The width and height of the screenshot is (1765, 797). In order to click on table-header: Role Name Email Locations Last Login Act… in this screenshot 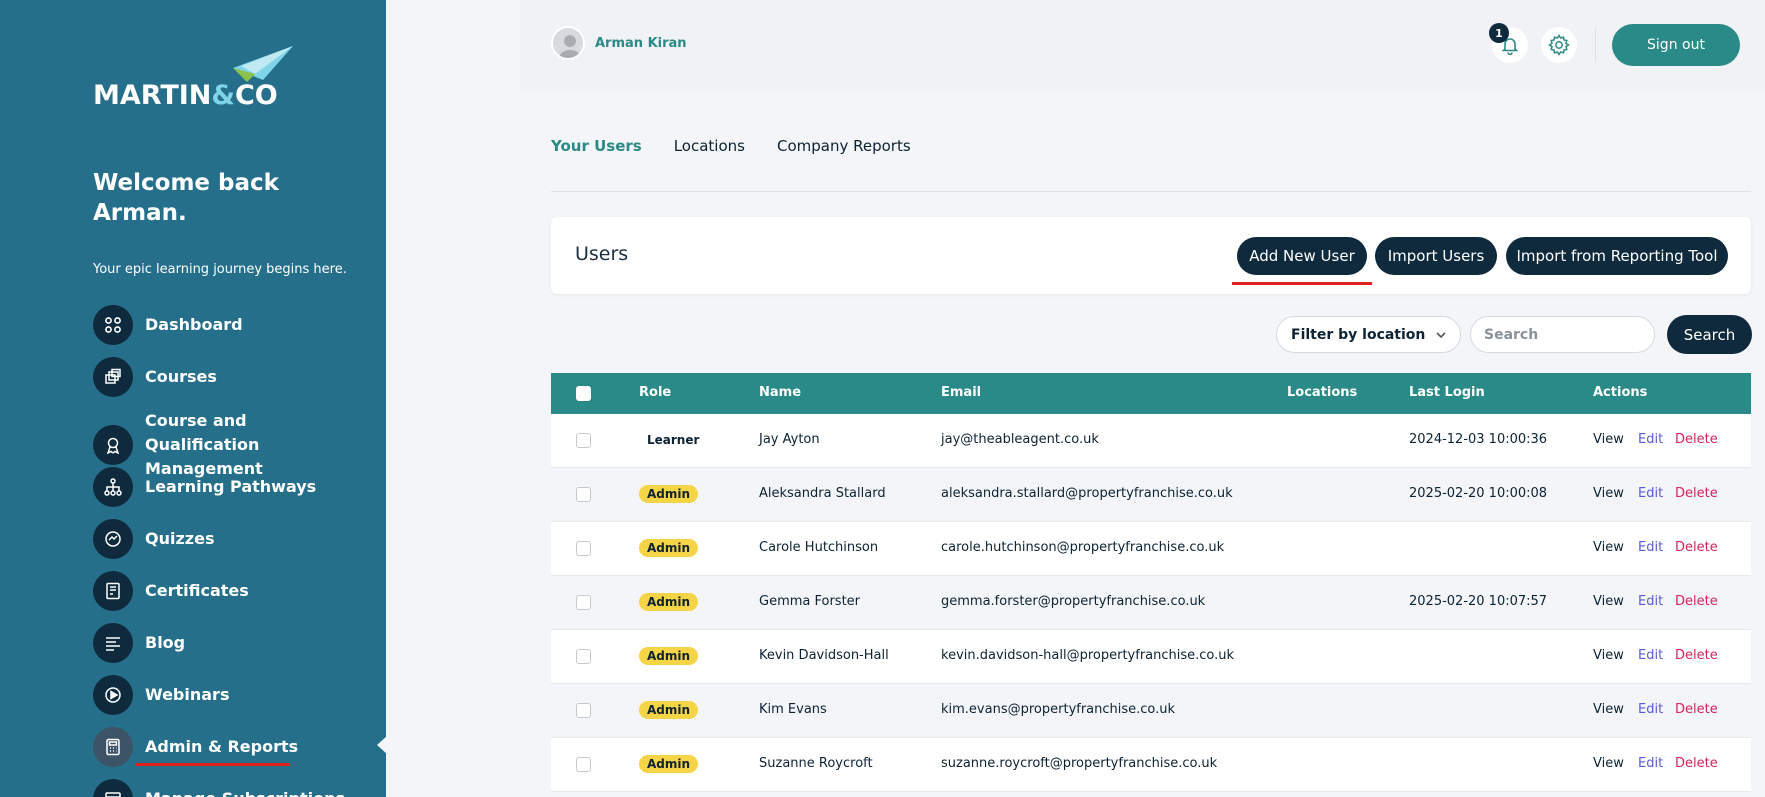, I will do `click(1151, 393)`.